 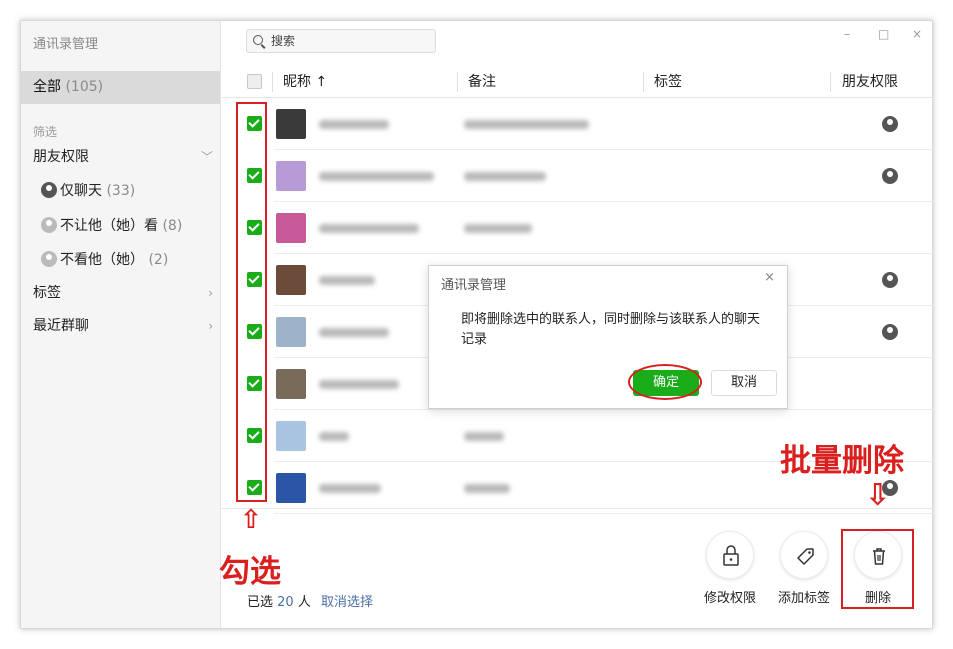 What do you see at coordinates (251, 302) in the screenshot?
I see `checkbox-highlight-box` at bounding box center [251, 302].